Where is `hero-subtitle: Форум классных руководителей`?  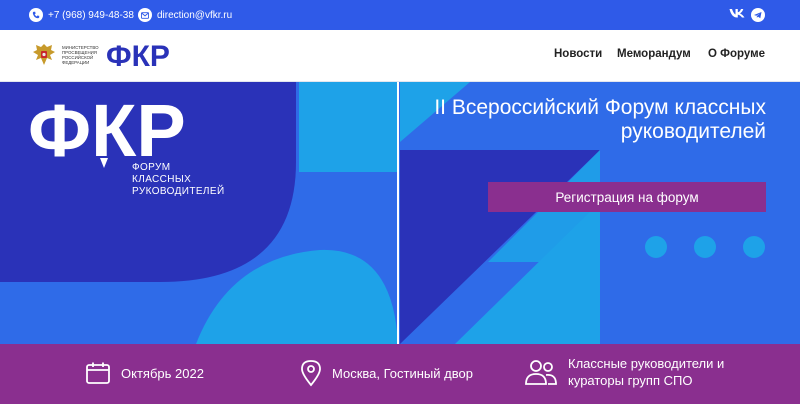
hero-subtitle: Форум классных руководителей is located at coordinates (178, 180).